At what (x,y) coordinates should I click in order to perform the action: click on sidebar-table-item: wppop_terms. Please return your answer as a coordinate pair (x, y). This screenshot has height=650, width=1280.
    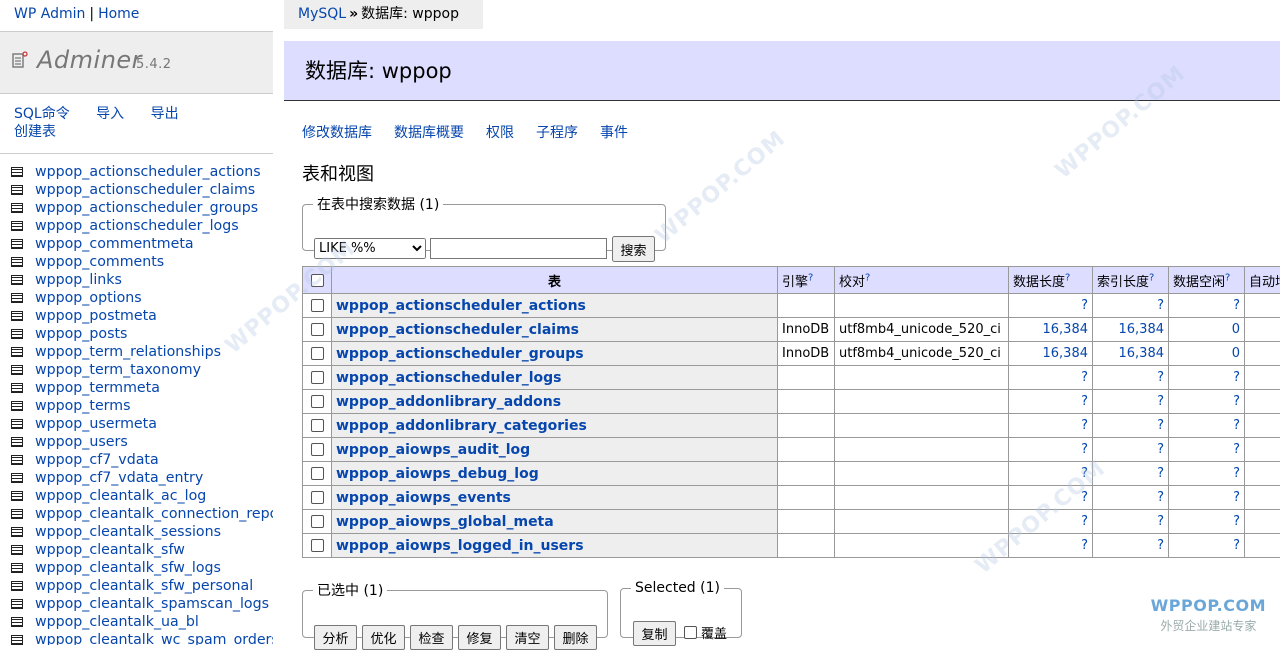
    Looking at the image, I should click on (136, 406).